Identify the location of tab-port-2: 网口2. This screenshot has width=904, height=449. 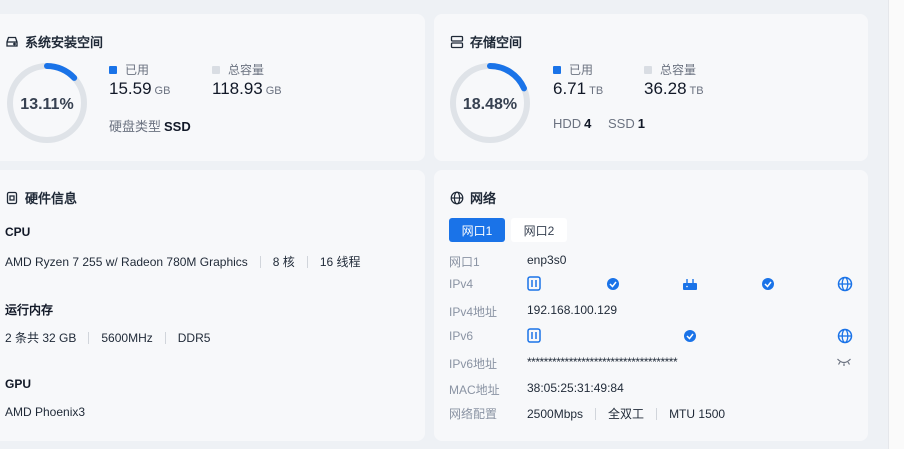
(539, 230).